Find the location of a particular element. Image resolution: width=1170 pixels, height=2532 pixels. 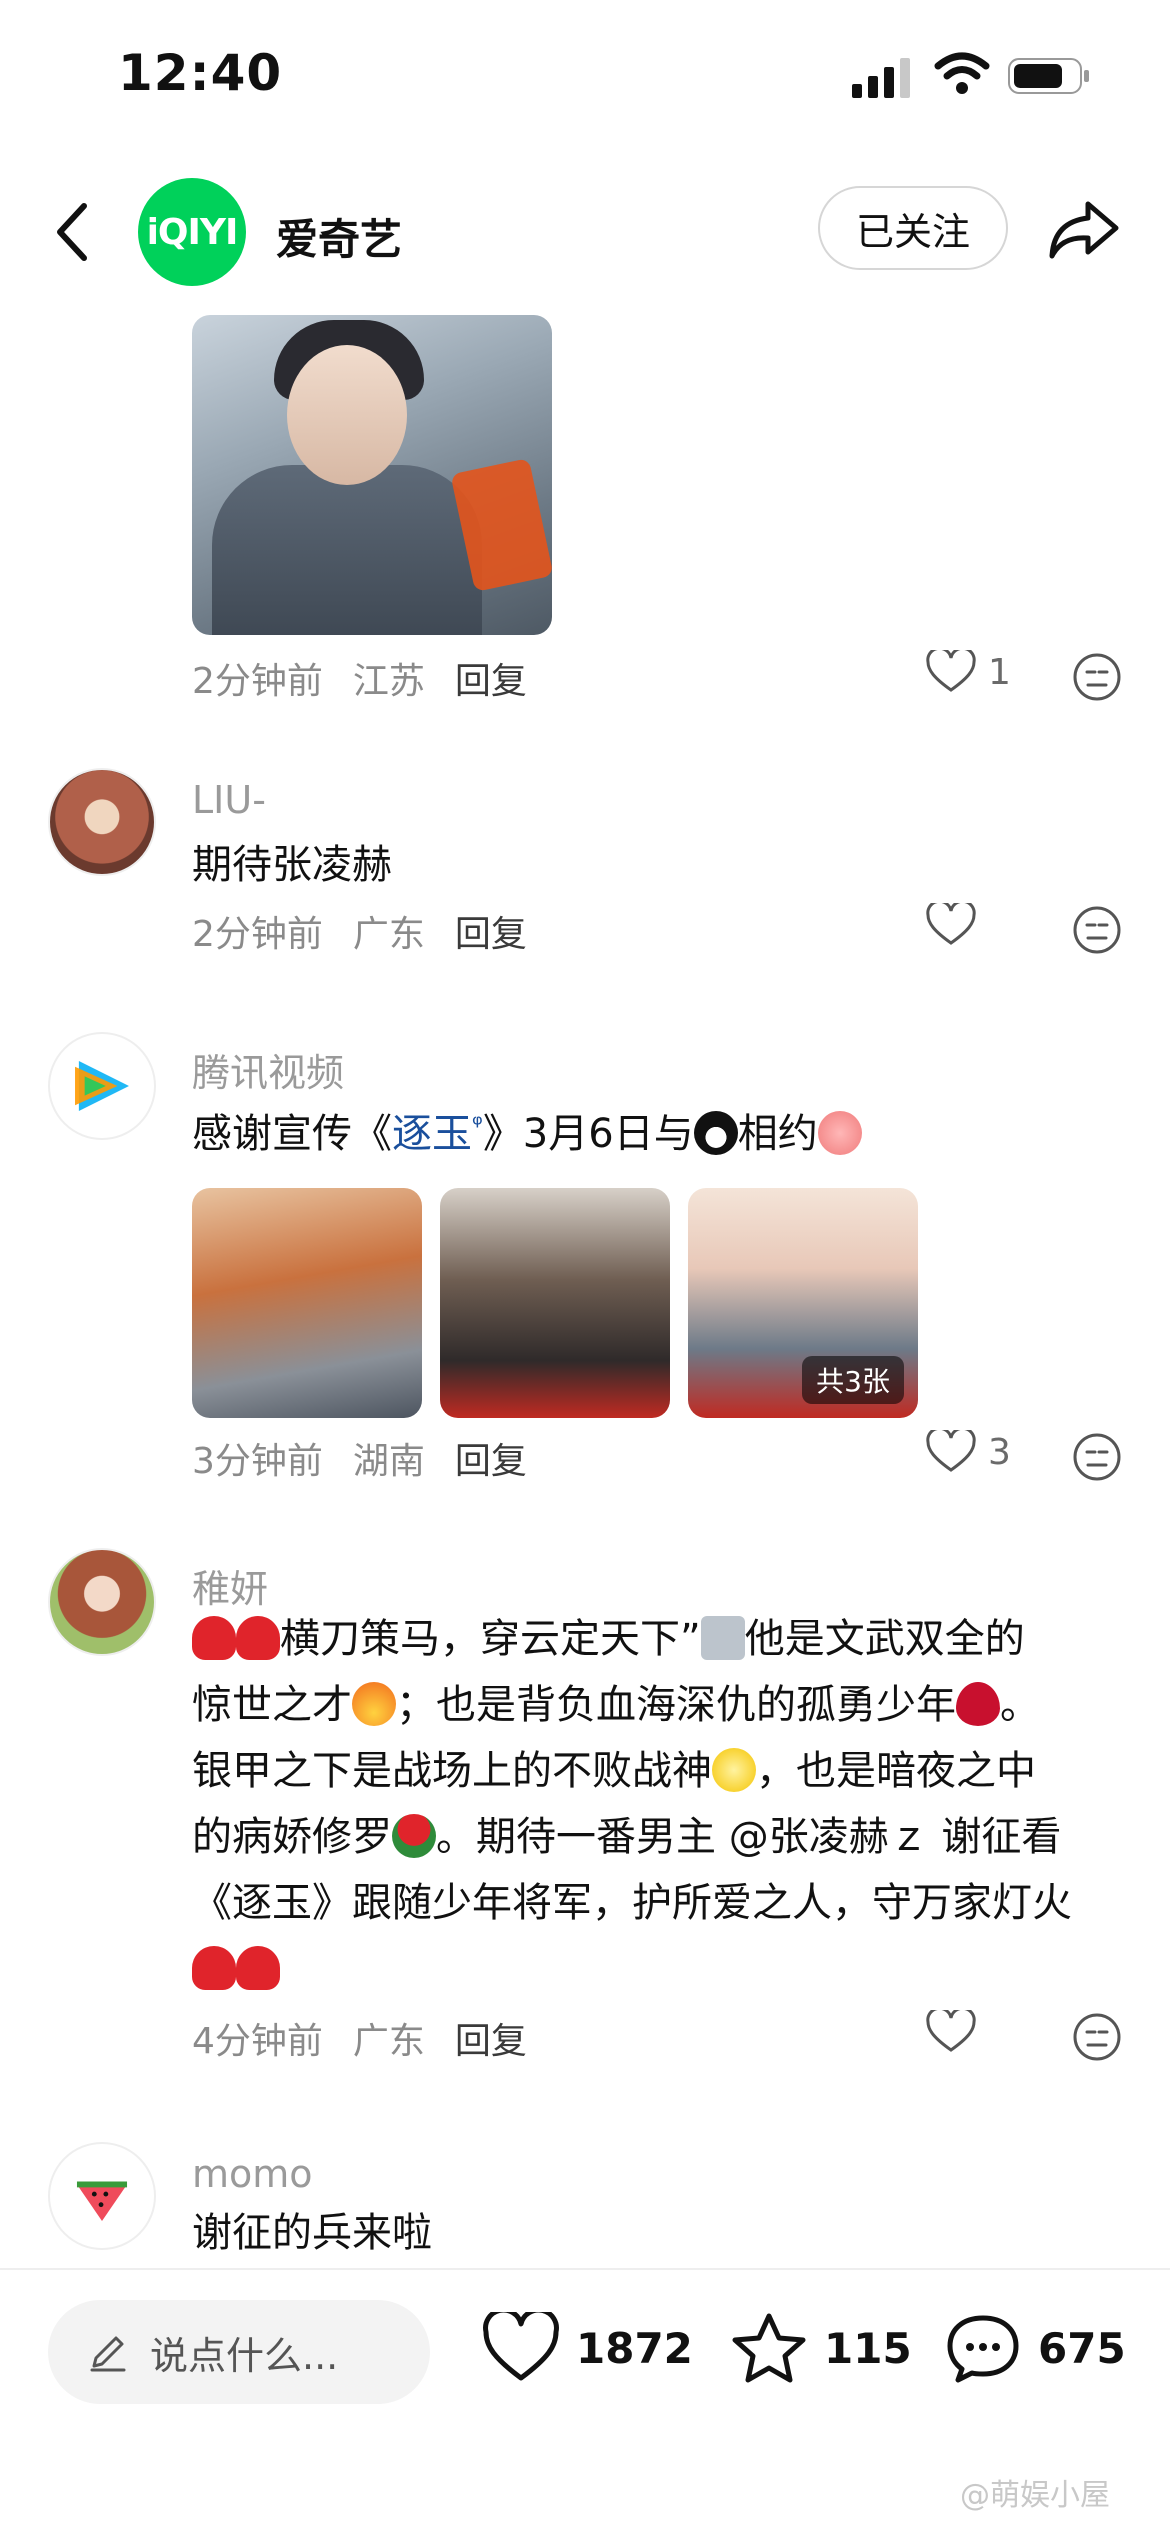

comment-text: 谢征的兵来啦 is located at coordinates (312, 2233).